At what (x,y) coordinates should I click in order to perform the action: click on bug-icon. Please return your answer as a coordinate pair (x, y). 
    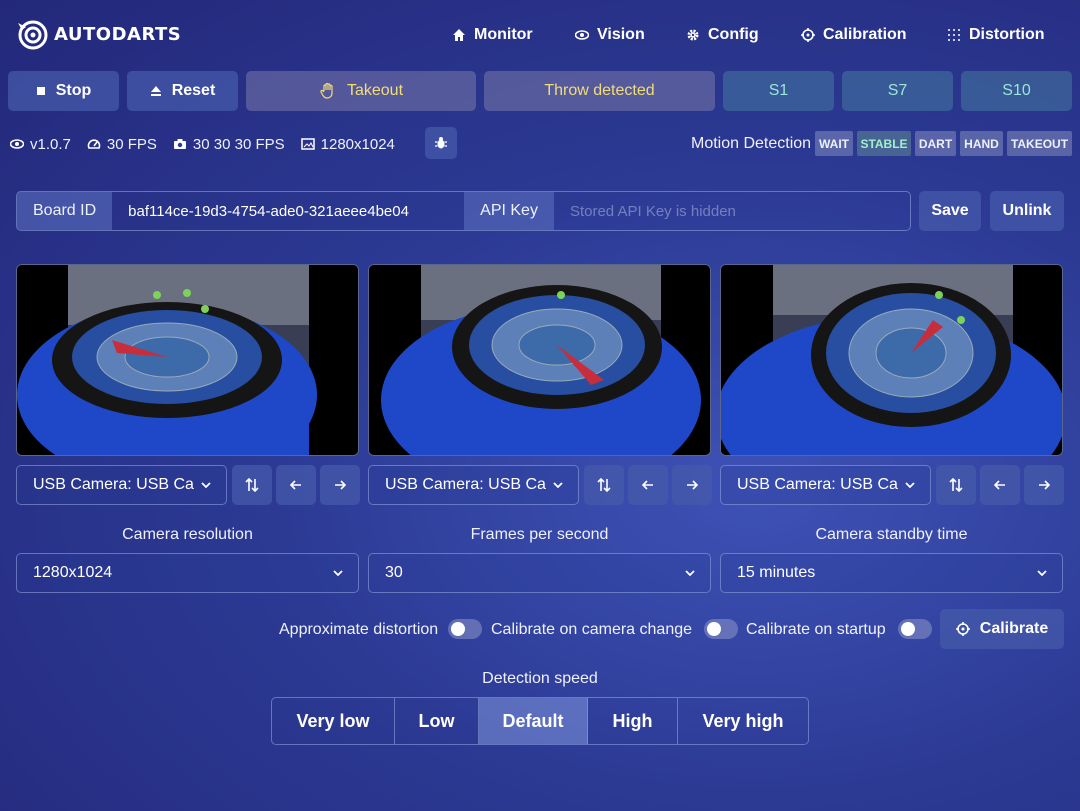
    Looking at the image, I should click on (441, 143).